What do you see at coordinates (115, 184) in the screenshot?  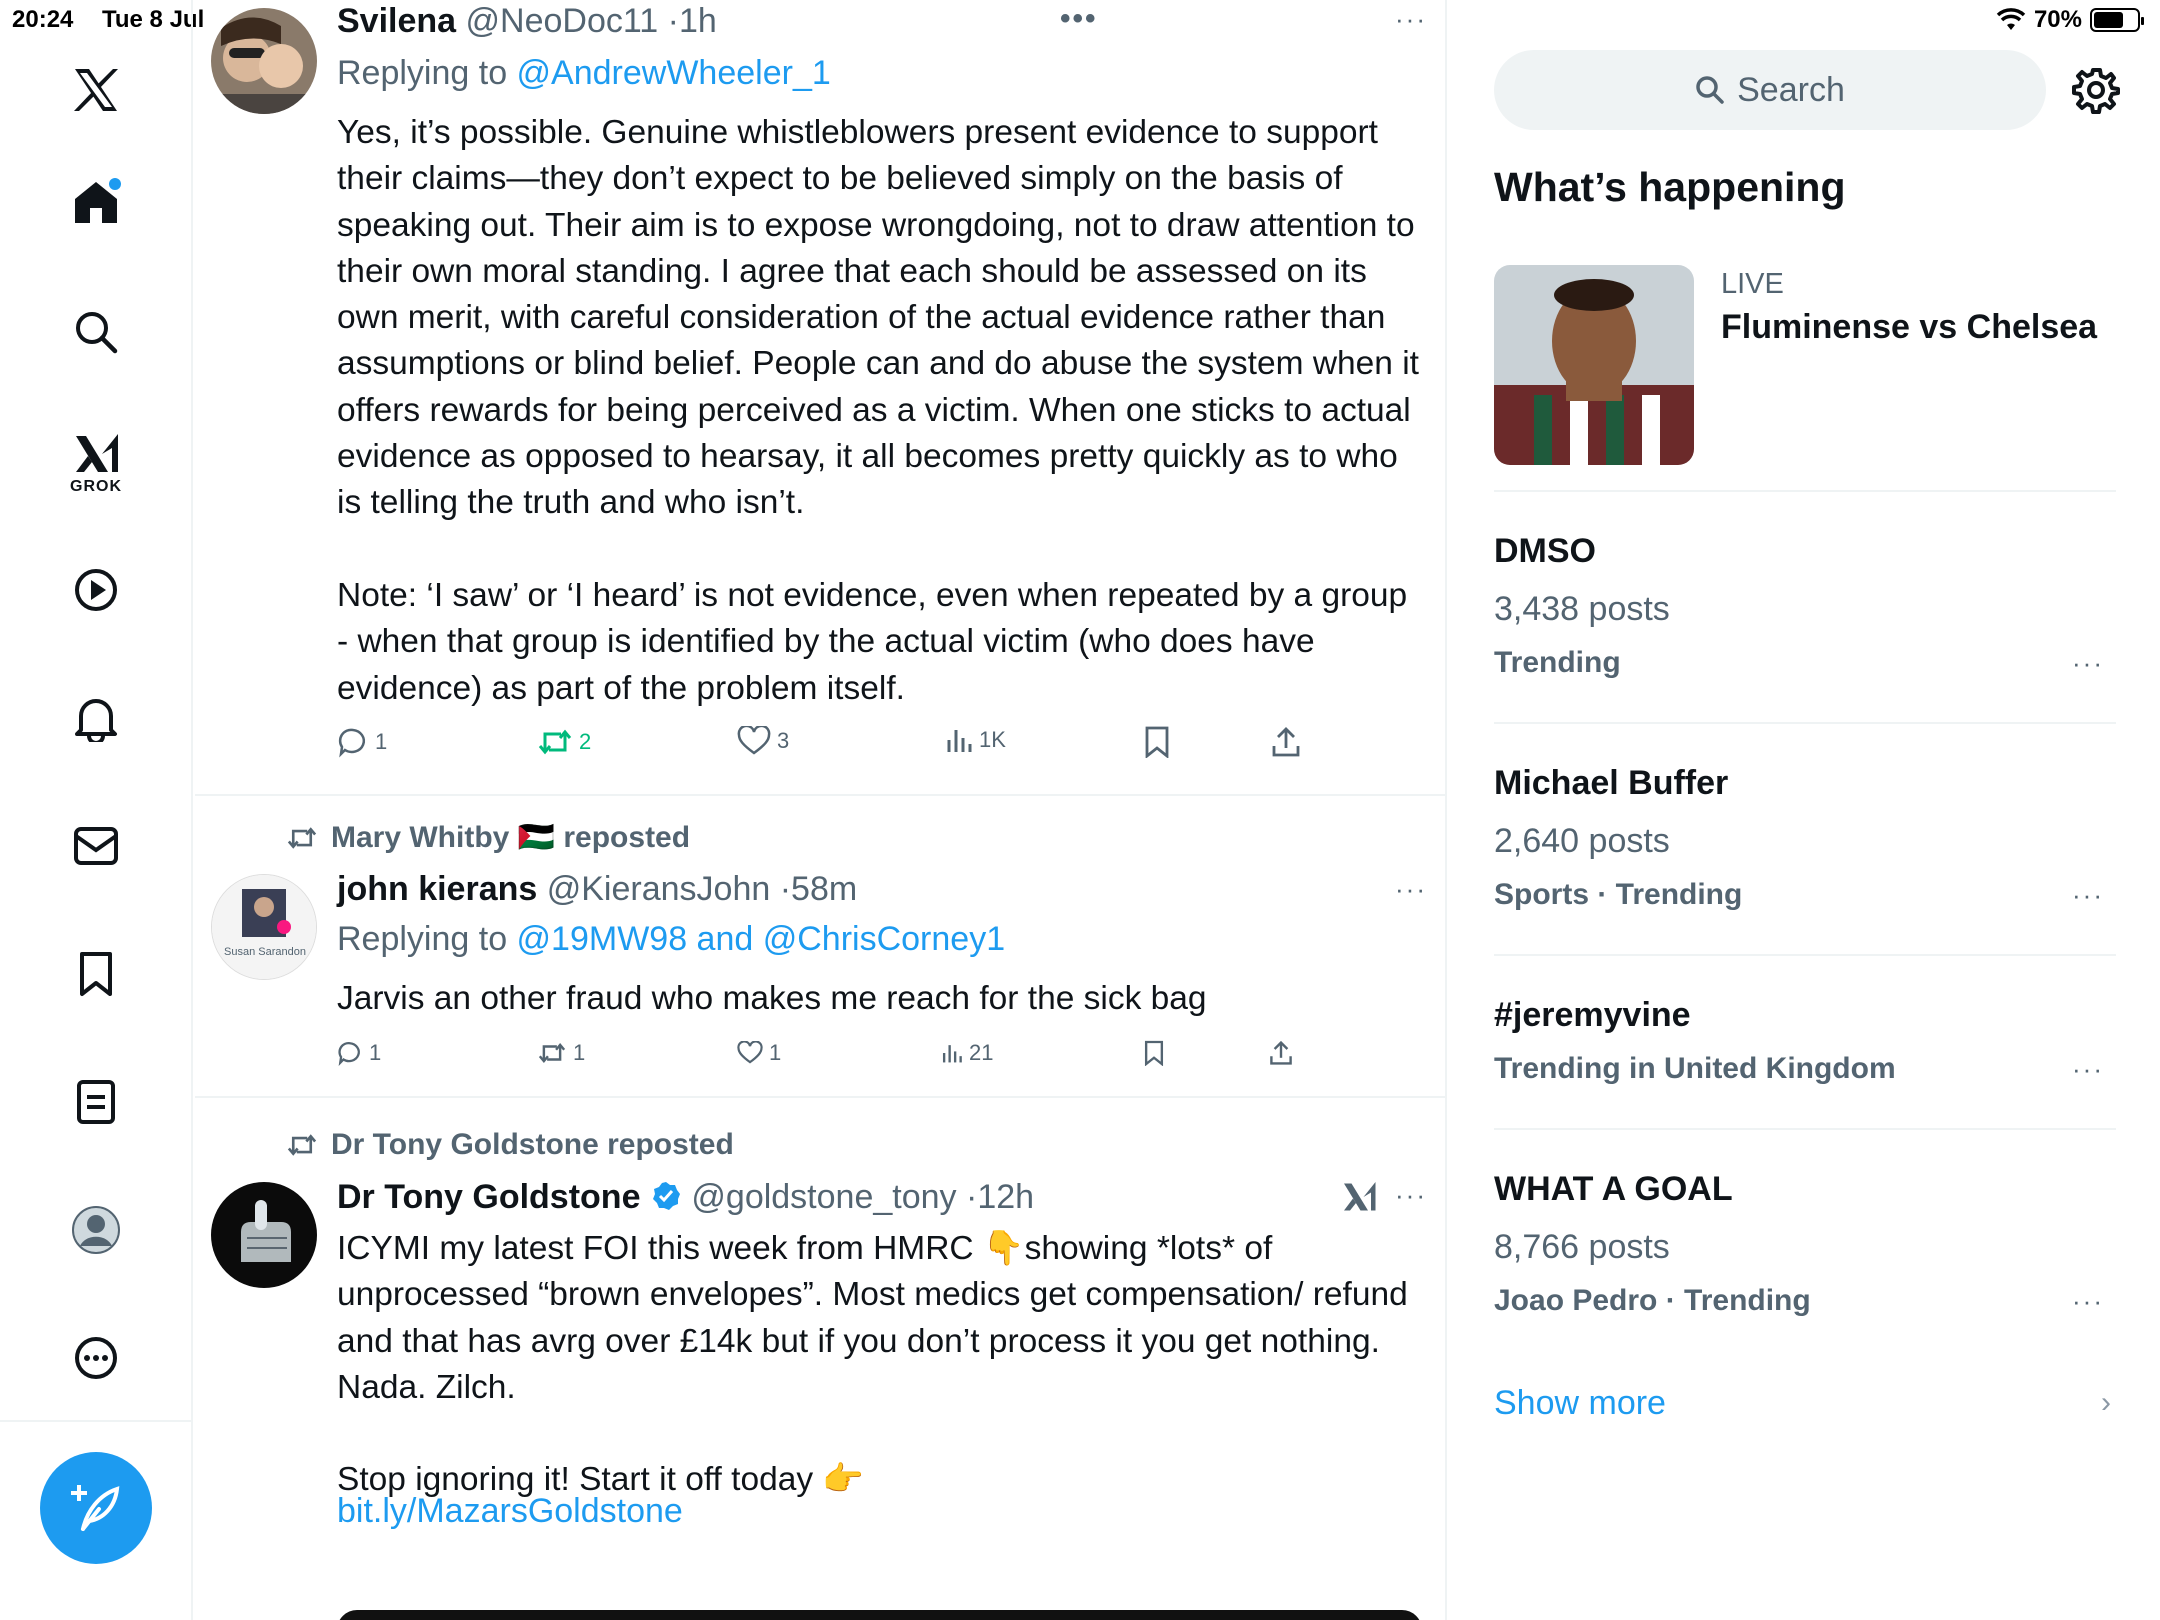 I see `notification-dot` at bounding box center [115, 184].